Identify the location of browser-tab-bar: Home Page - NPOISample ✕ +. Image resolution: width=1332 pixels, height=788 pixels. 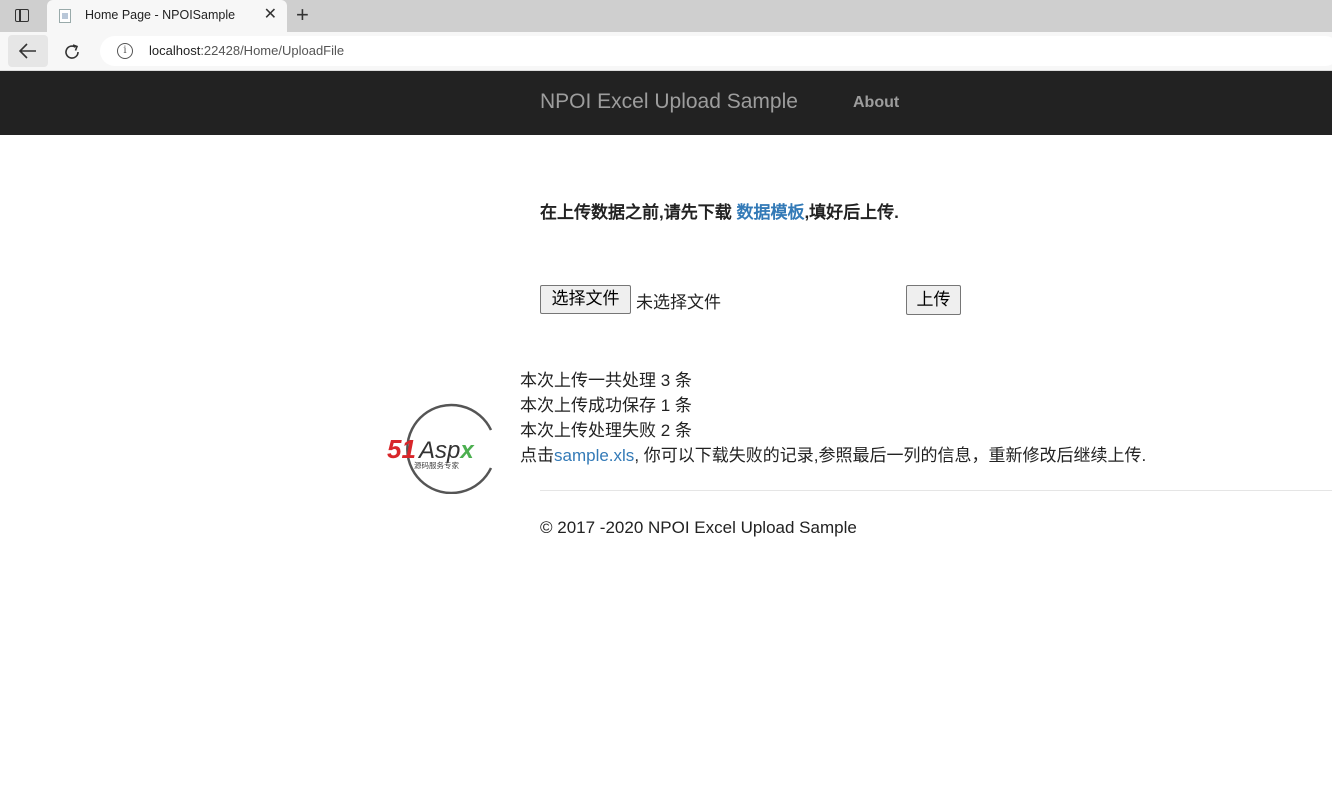
(666, 16).